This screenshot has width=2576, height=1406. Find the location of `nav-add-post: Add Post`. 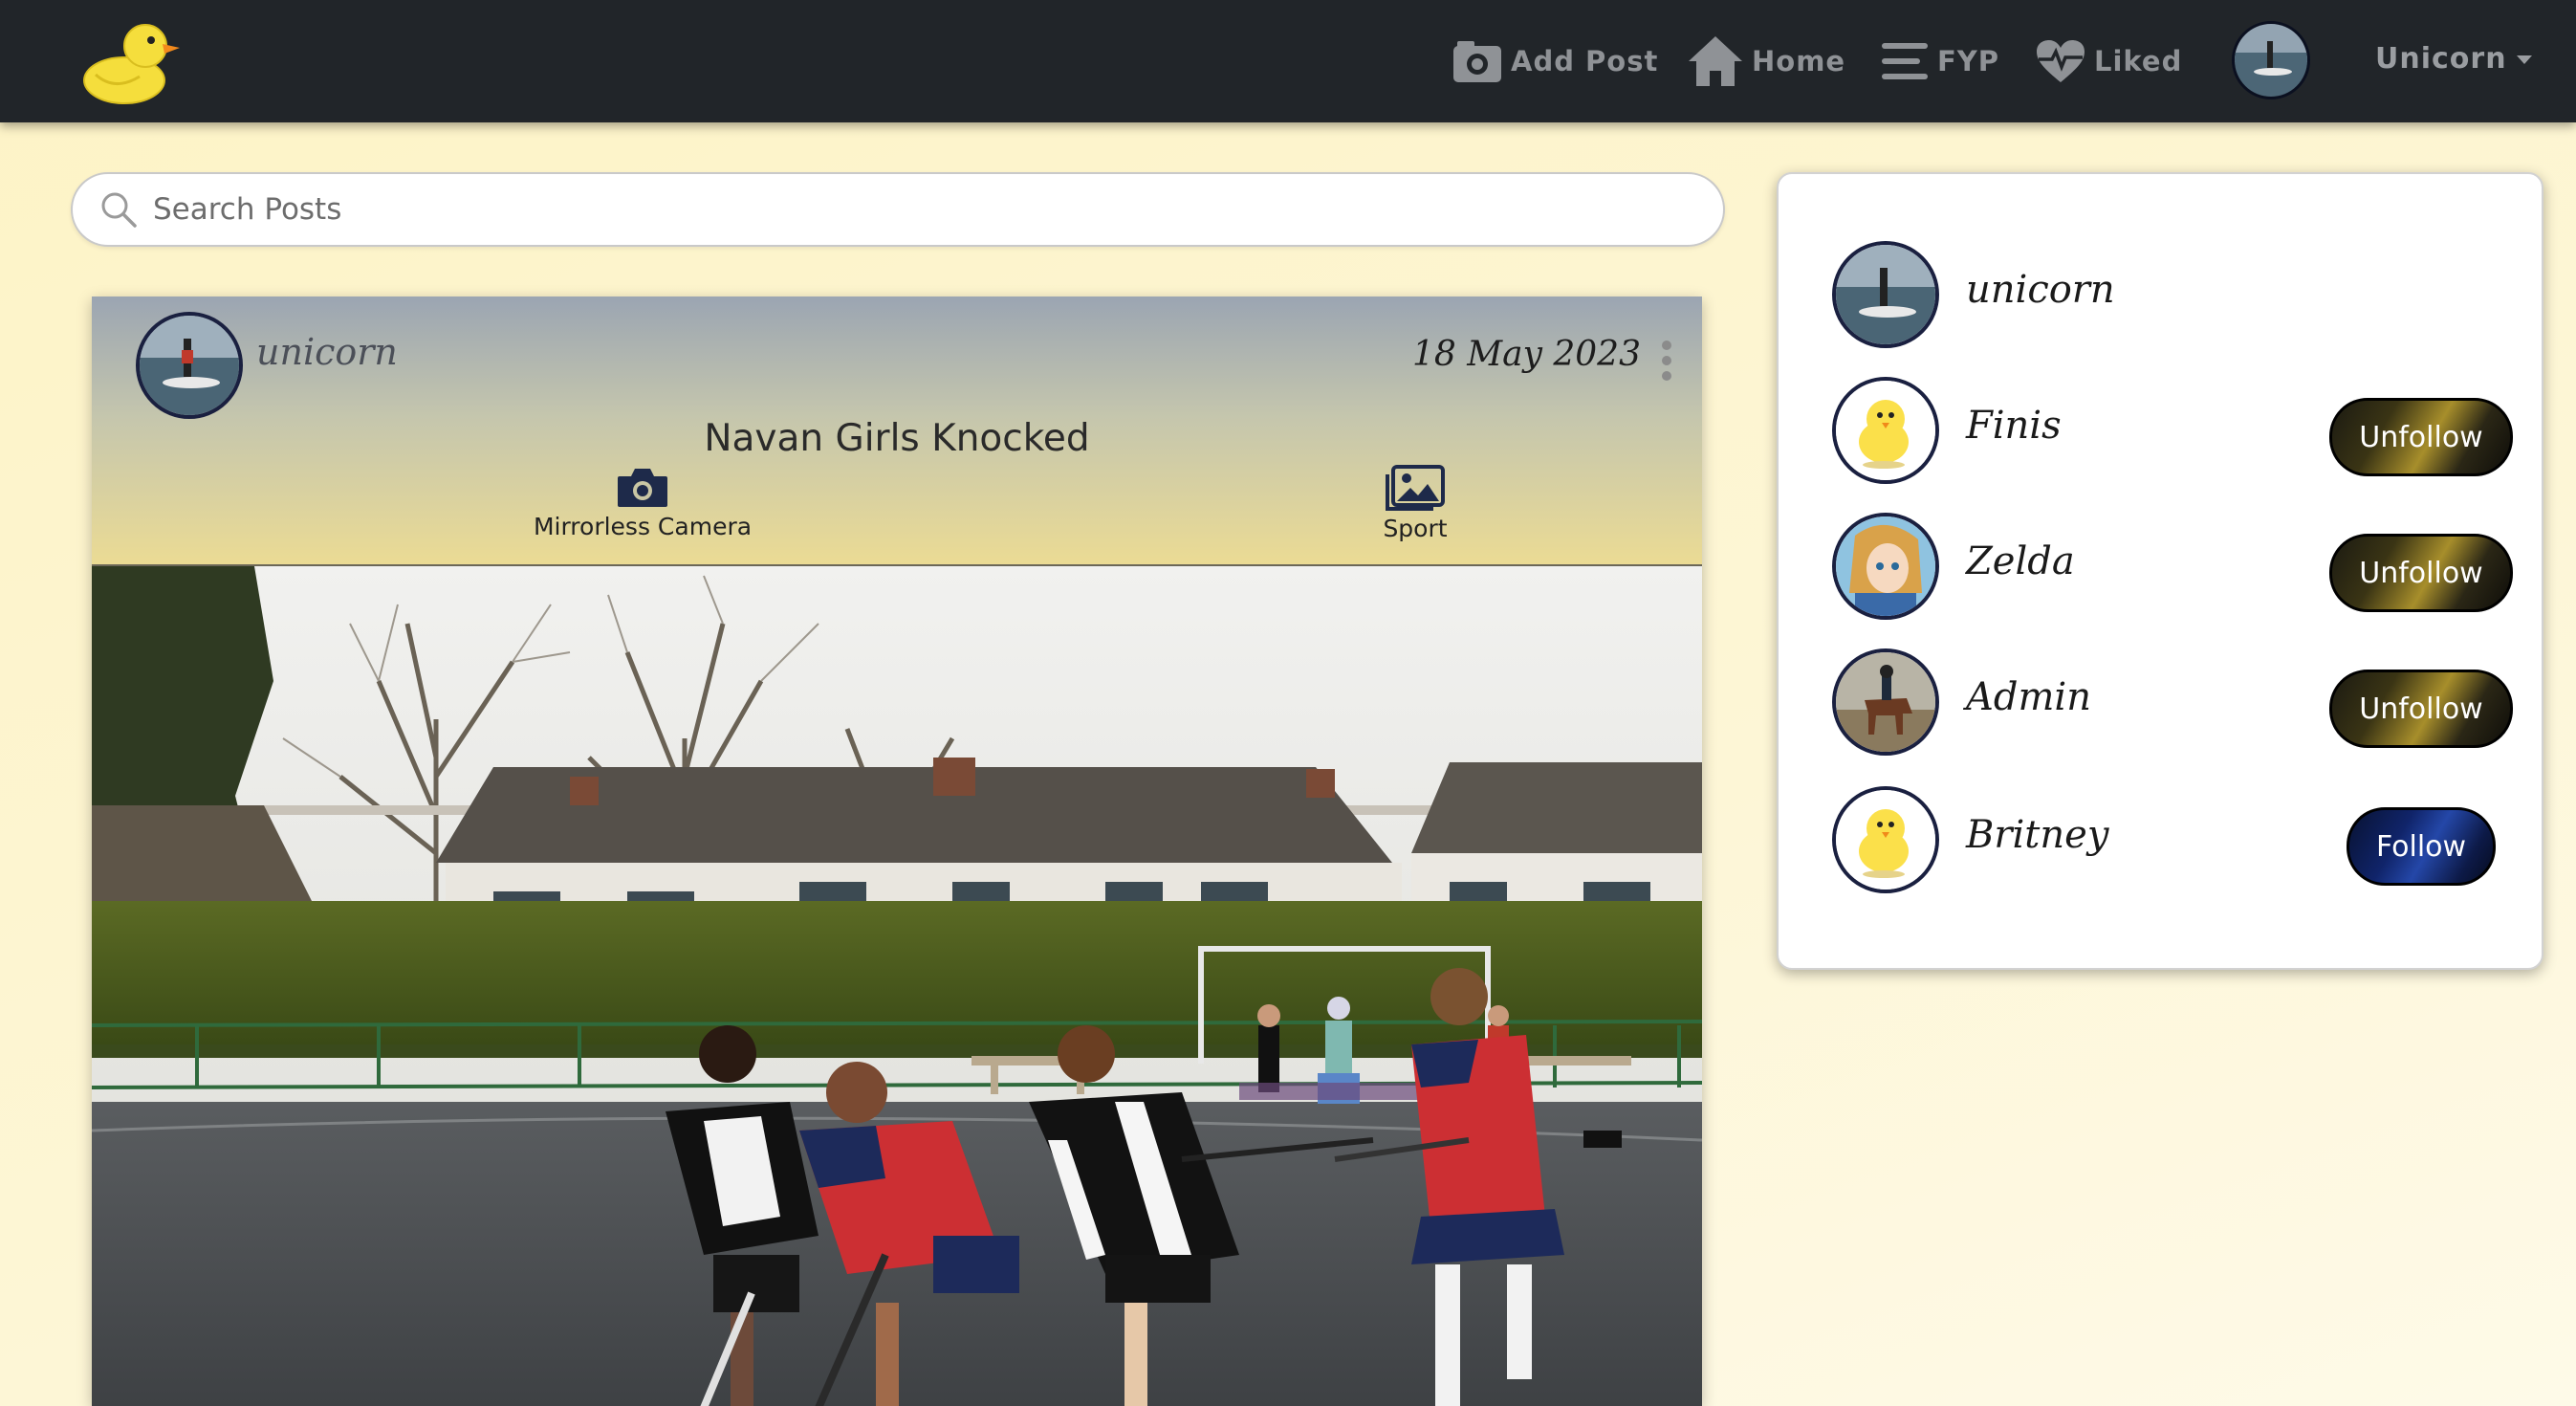

nav-add-post: Add Post is located at coordinates (1555, 61).